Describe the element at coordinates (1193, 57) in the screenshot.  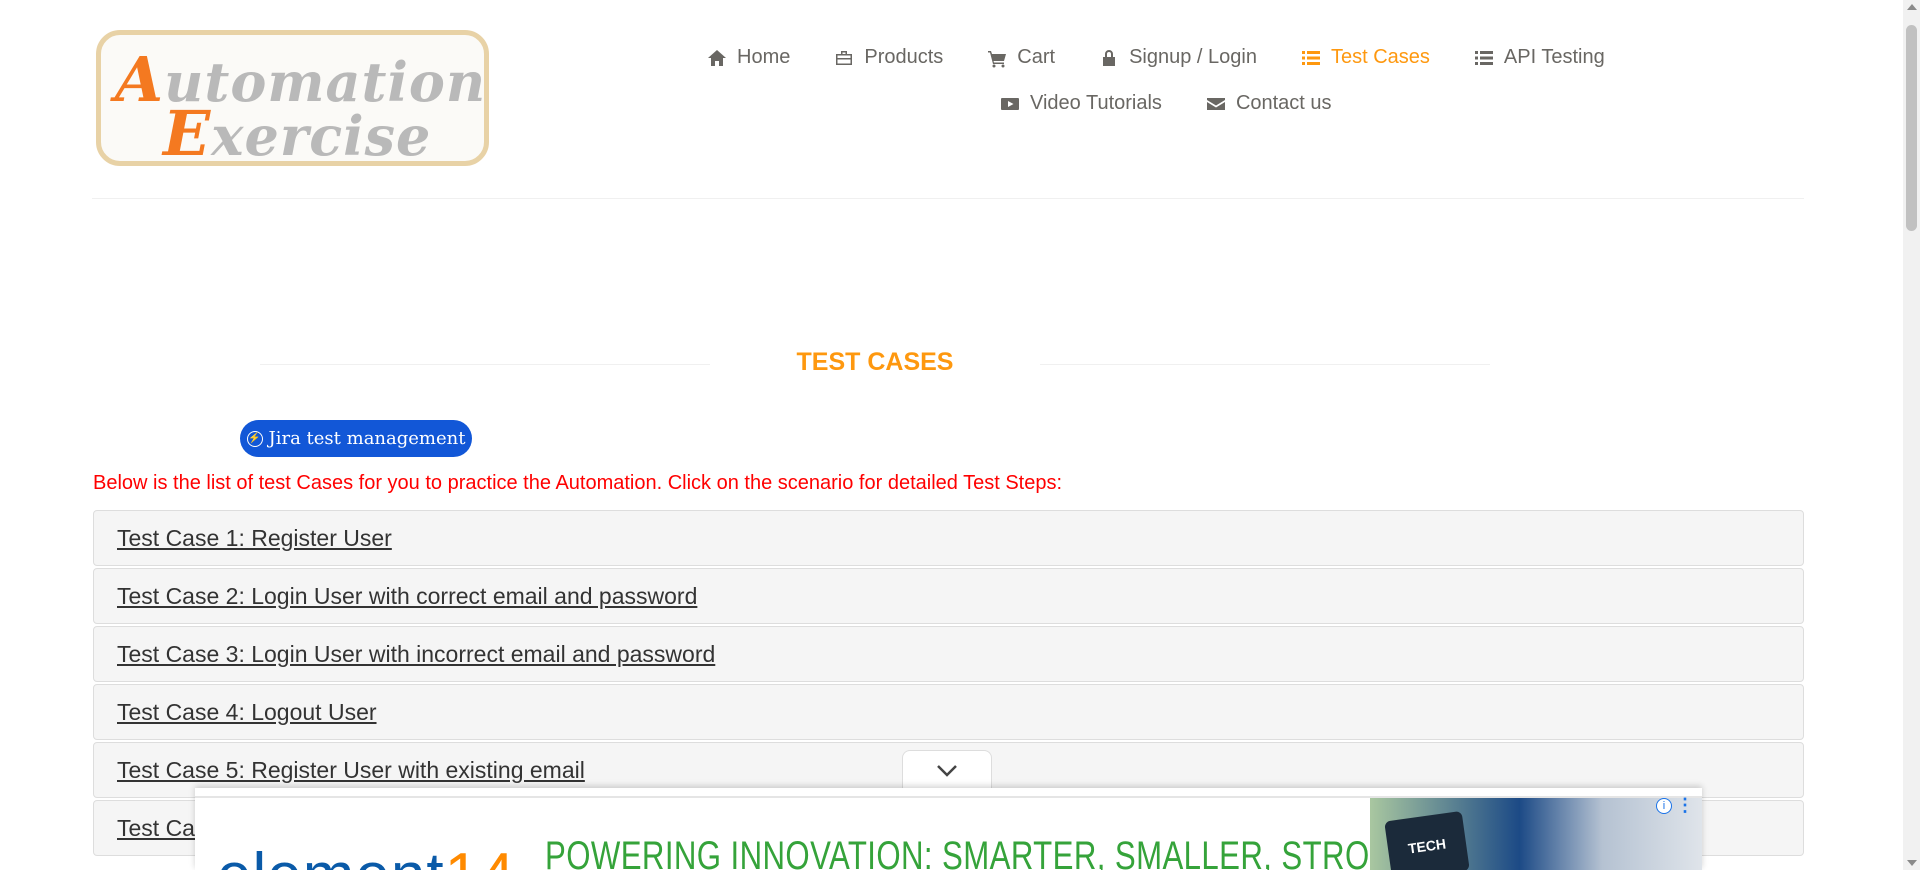
I see `nav-signup-login-label: Signup / Login` at that location.